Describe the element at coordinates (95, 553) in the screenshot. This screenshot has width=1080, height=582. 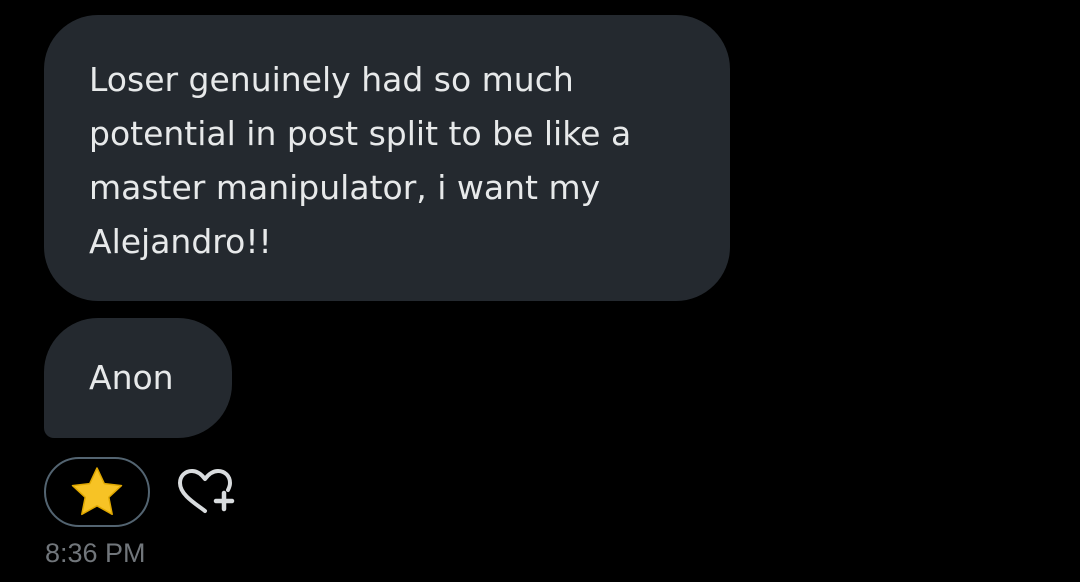
I see `message-timestamp: 8:36 PM` at that location.